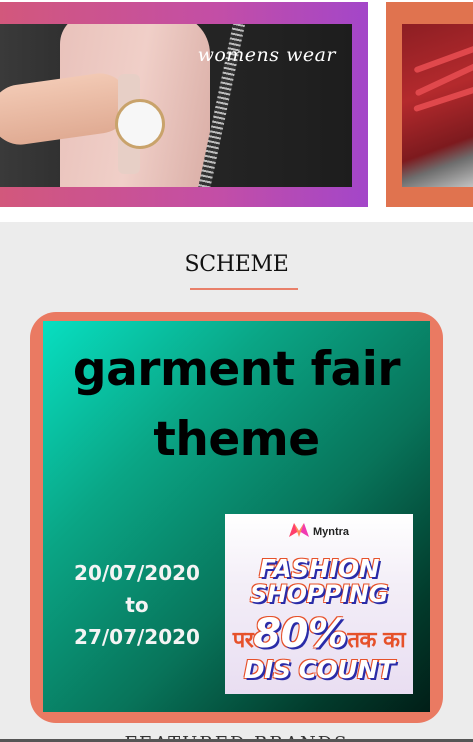 Image resolution: width=473 pixels, height=742 pixels. I want to click on category-card-shoes, so click(429, 104).